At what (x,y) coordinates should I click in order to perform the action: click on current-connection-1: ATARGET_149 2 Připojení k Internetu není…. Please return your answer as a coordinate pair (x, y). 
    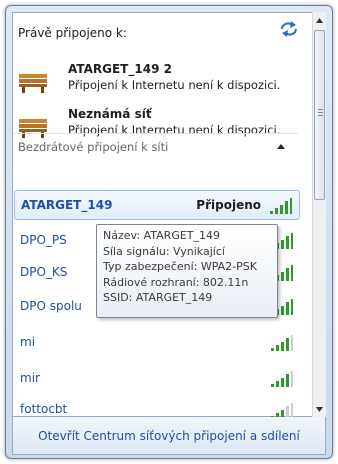
    Looking at the image, I should click on (161, 82).